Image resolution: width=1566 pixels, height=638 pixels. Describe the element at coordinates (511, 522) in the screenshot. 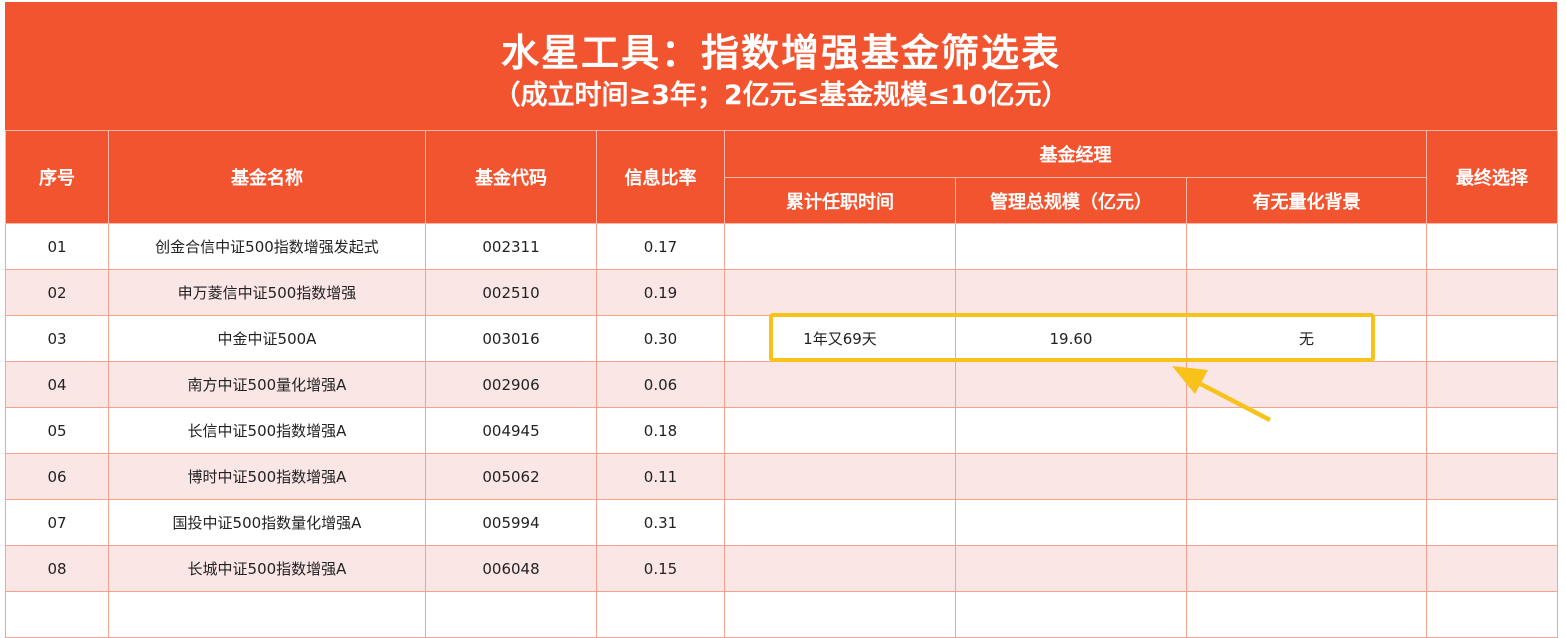

I see `cell-fund-code: 005994` at that location.